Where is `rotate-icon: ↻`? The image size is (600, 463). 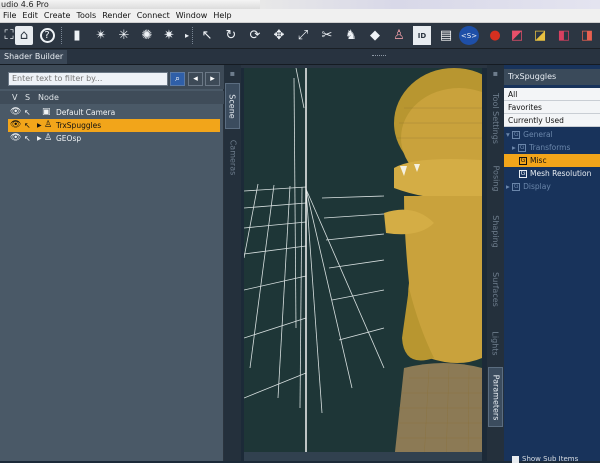
rotate-icon: ↻ is located at coordinates (231, 35).